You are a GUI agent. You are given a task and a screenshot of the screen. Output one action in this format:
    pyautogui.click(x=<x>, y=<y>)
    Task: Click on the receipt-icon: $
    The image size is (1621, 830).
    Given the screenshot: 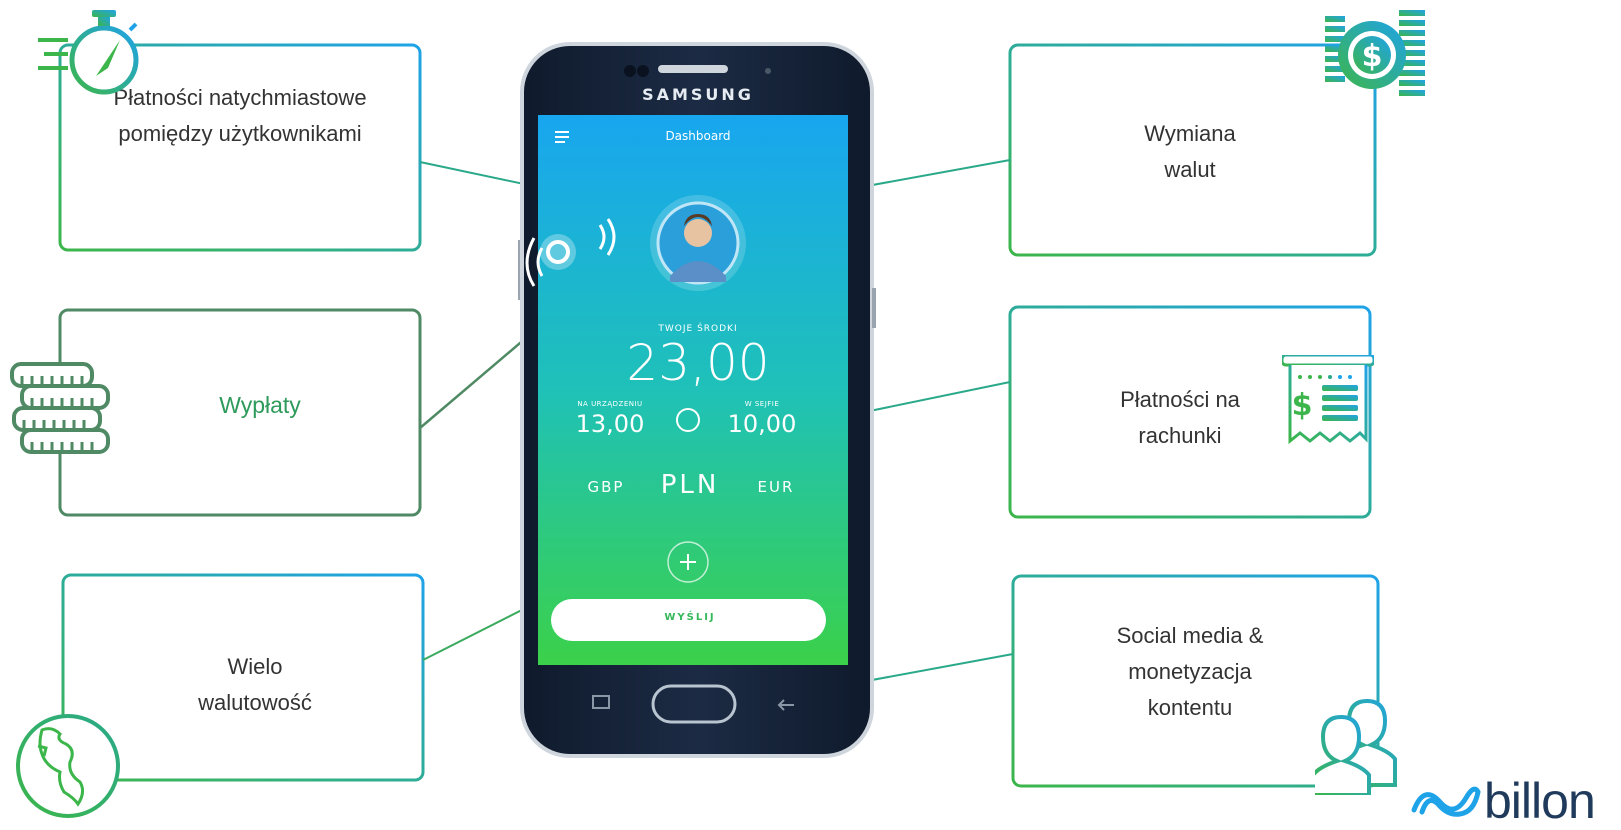 What is the action you would take?
    pyautogui.click(x=1328, y=400)
    